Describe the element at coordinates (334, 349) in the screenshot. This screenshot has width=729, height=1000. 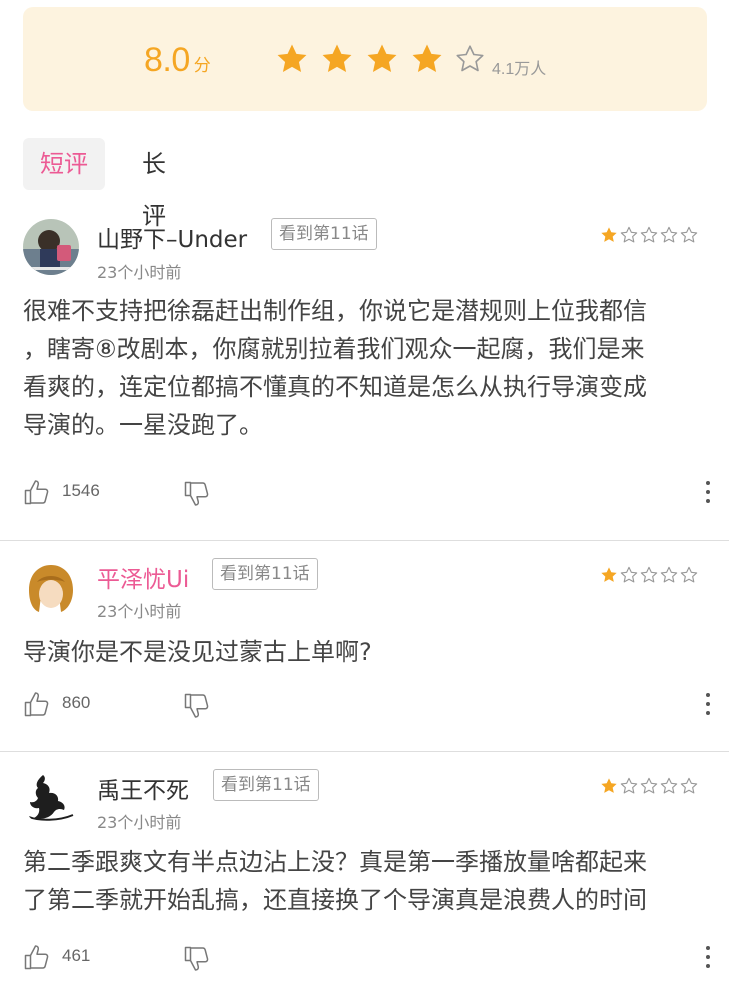
I see `comment-text-line: ，瞎寄⑧改剧本，你腐就别拉着我们观众一起腐，我们是来` at that location.